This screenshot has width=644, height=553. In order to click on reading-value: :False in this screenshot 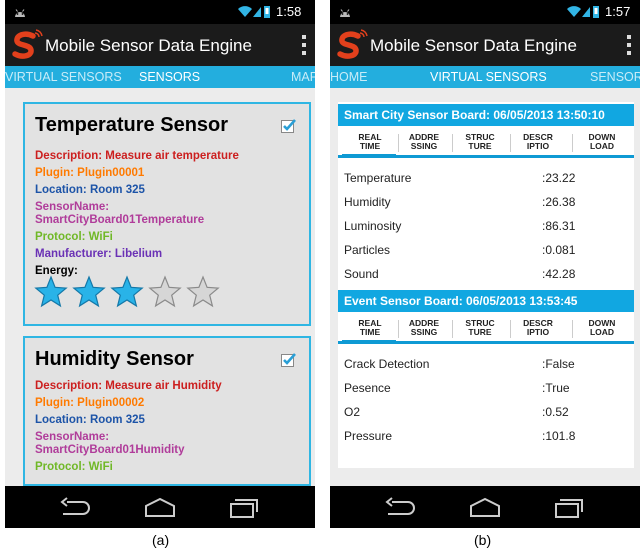, I will do `click(558, 364)`.